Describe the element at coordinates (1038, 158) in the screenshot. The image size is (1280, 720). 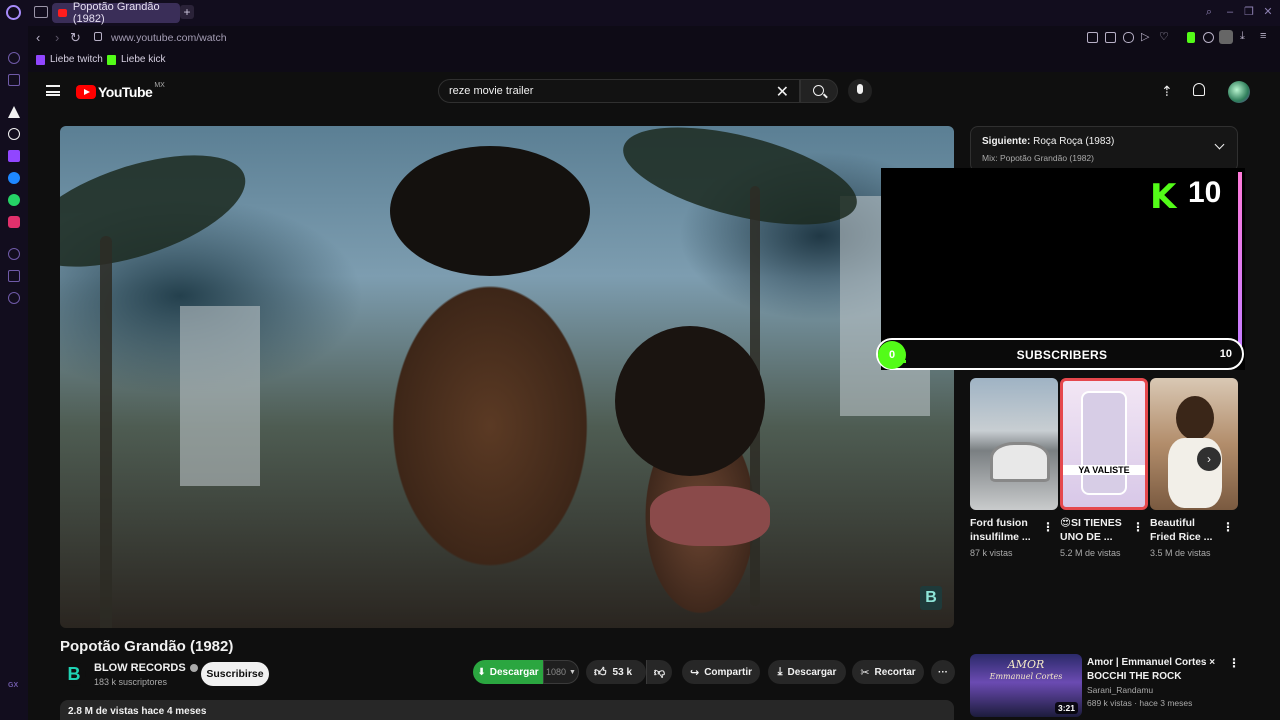
I see `up-next-mix: Mix: Popotão Grandão (1982)` at that location.